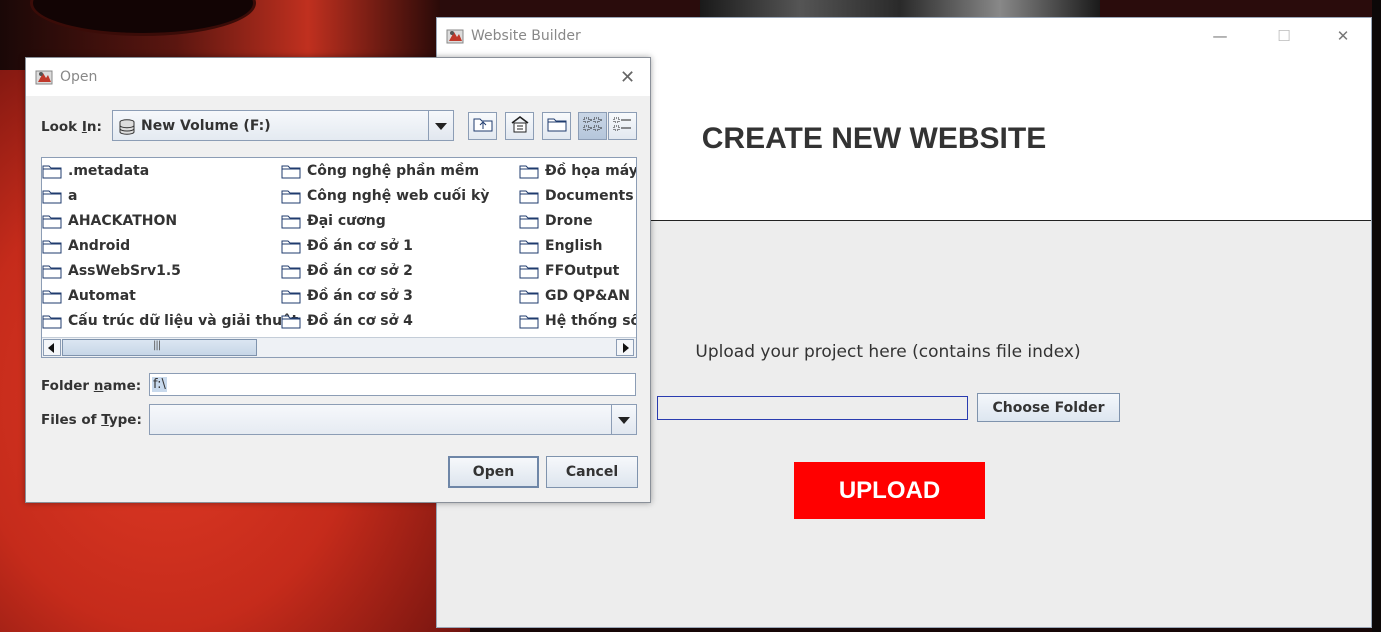 This screenshot has height=632, width=1381. Describe the element at coordinates (889, 490) in the screenshot. I see `upload-button: UPLOAD` at that location.